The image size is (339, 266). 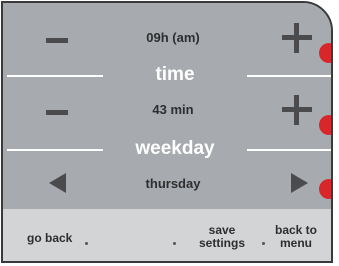 I want to click on minute-increase-button, so click(x=297, y=110).